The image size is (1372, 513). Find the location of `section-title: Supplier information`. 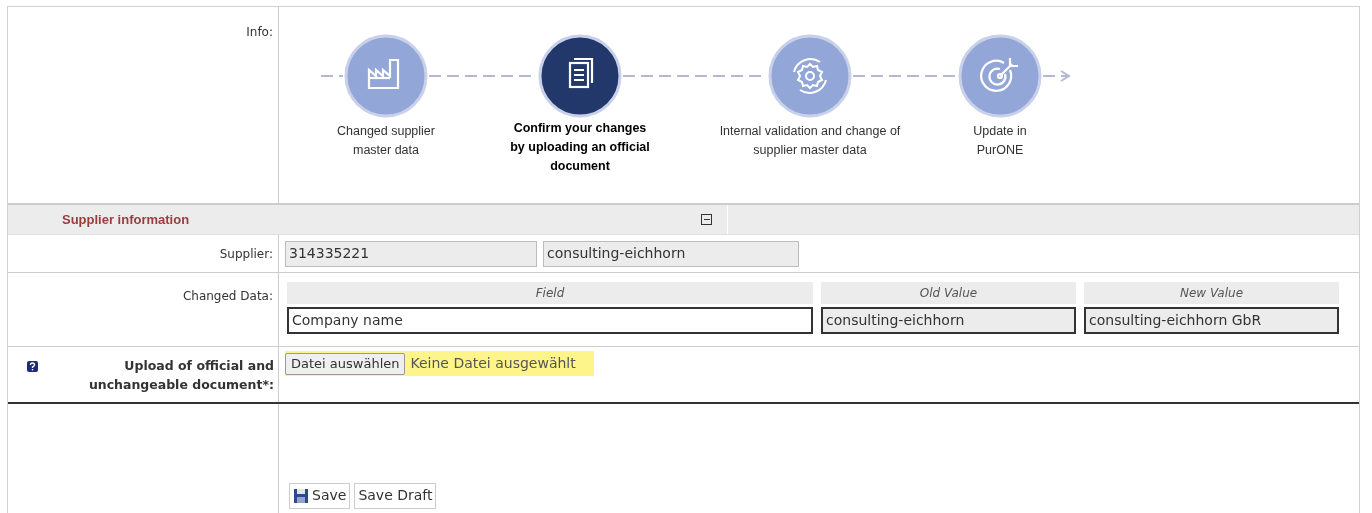

section-title: Supplier information is located at coordinates (126, 220).